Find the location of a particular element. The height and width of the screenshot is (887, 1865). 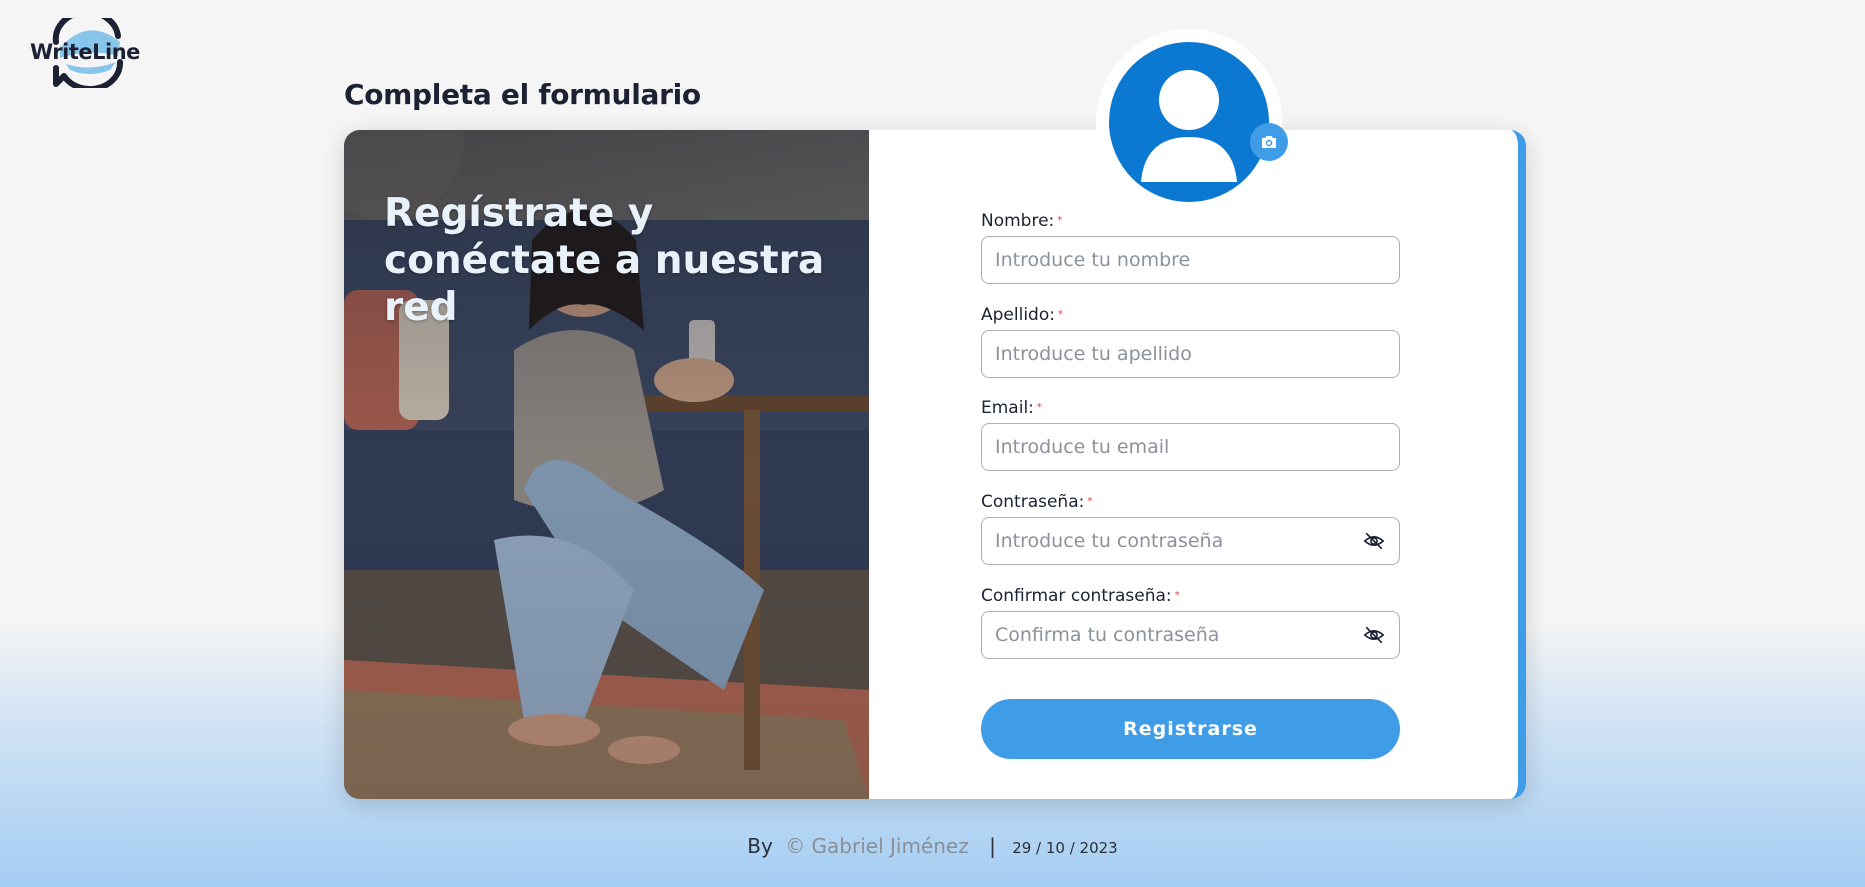

nombre-input-wrap is located at coordinates (1190, 260).